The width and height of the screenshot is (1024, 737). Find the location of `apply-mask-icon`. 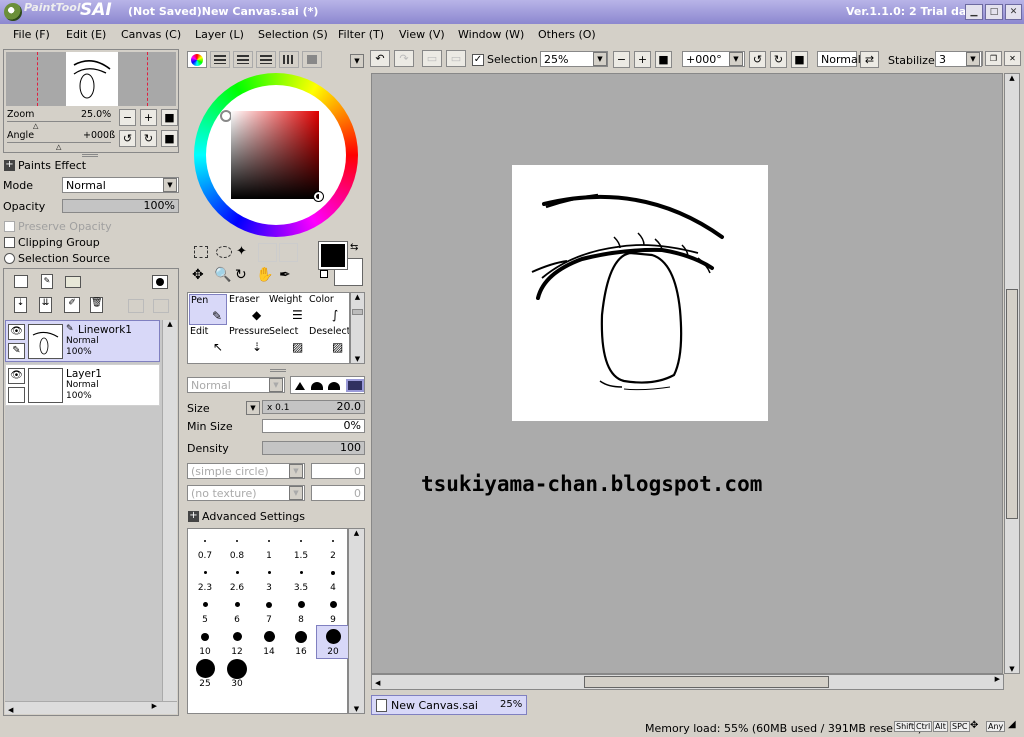

apply-mask-icon is located at coordinates (136, 306).